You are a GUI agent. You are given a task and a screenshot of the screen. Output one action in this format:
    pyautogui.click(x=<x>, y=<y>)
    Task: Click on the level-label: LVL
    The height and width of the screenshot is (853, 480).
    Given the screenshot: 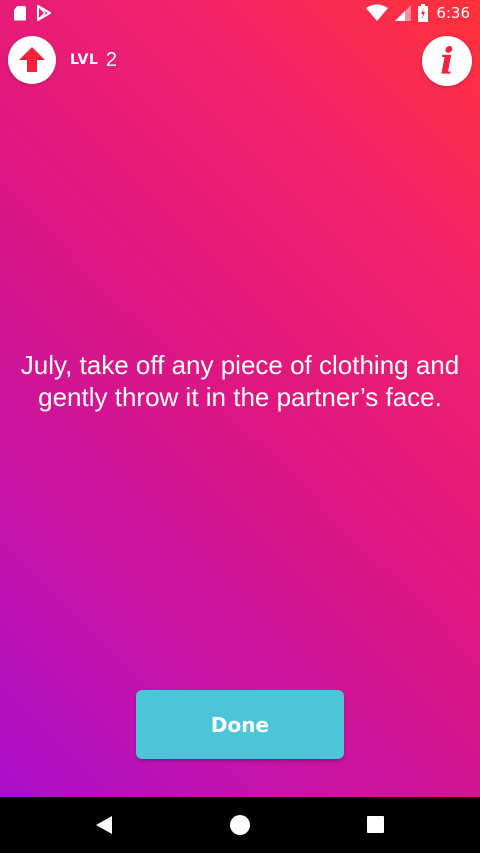 What is the action you would take?
    pyautogui.click(x=84, y=60)
    